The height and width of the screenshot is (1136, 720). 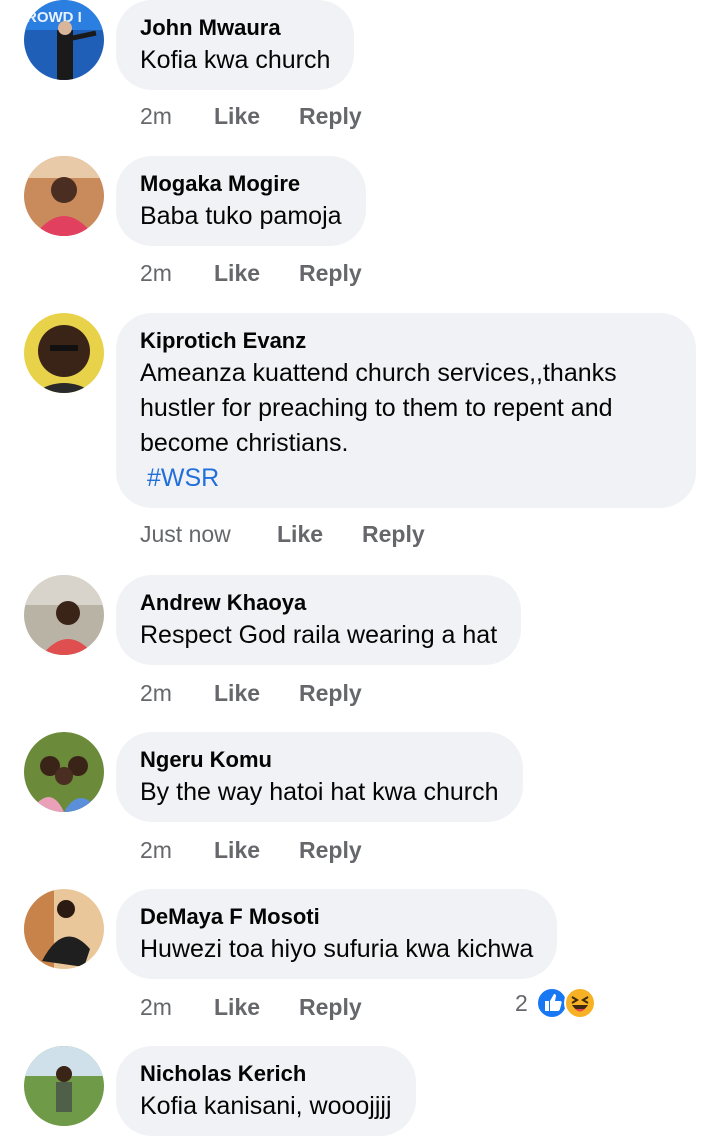 I want to click on comment-bubble: Mogaka Mogire Baba tuko pamoja, so click(x=241, y=201).